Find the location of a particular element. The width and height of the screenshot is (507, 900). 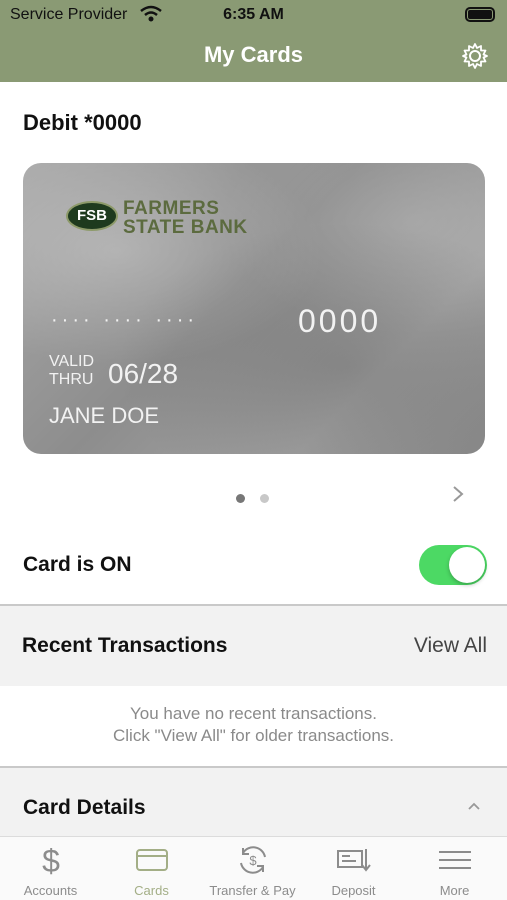

bank-logo: FSB is located at coordinates (92, 216).